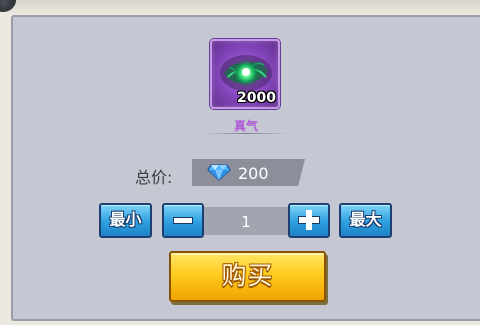  Describe the element at coordinates (253, 173) in the screenshot. I see `total-price-value: 200` at that location.